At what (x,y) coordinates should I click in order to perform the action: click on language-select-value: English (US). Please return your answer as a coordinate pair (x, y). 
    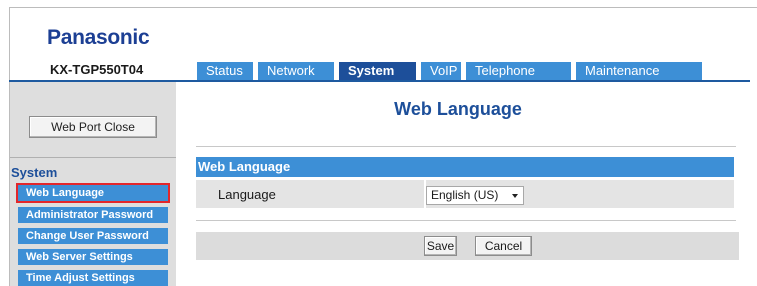
    Looking at the image, I should click on (465, 195).